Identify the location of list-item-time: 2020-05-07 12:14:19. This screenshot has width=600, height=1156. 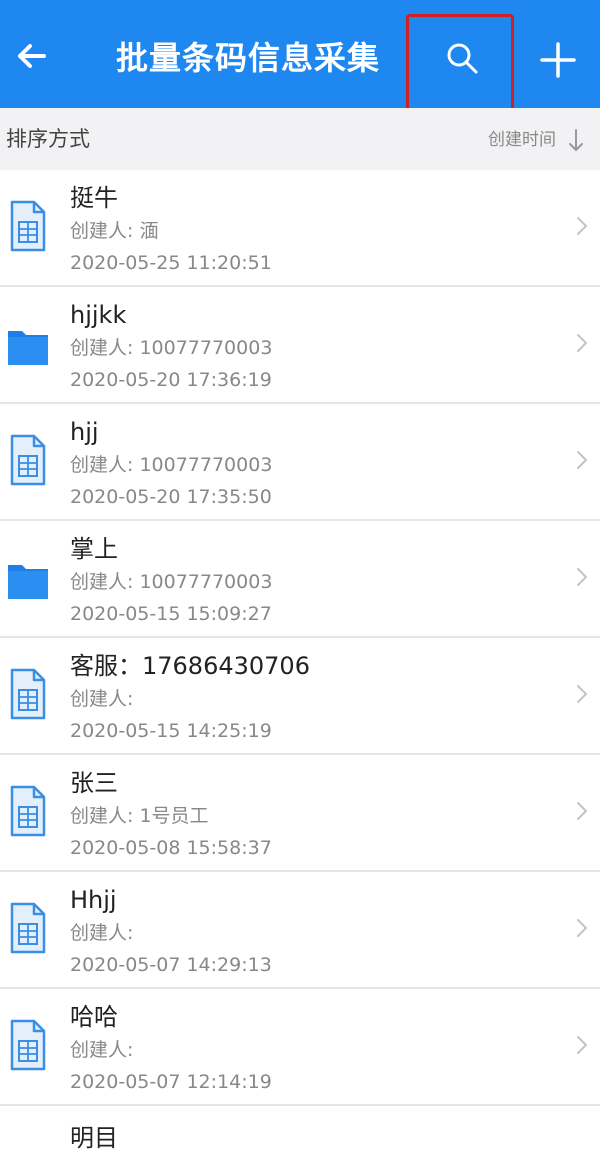
(171, 1082).